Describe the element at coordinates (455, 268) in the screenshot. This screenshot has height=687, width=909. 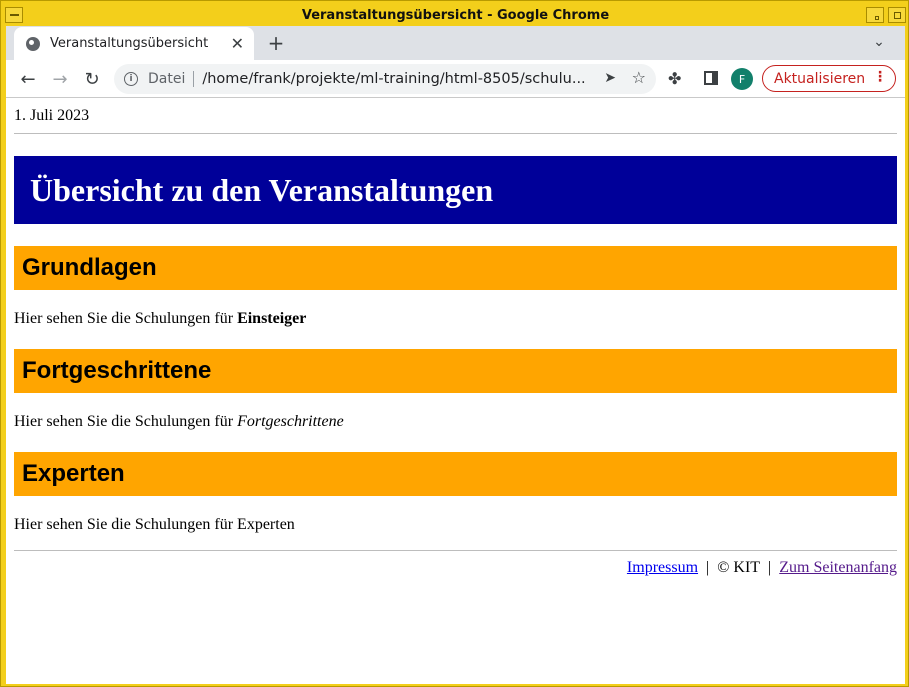
I see `section-heading-grundlagen: Grundlagen` at that location.